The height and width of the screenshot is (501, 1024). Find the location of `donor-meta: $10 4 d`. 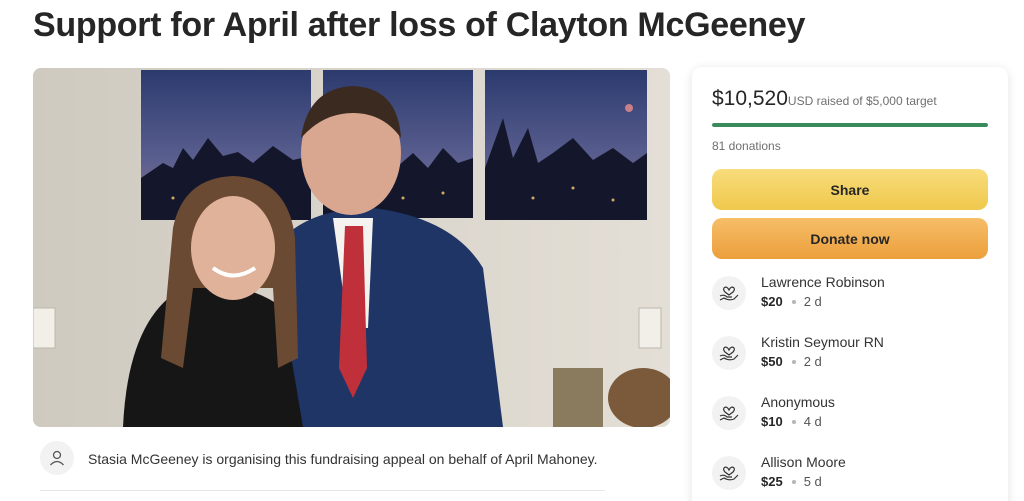

donor-meta: $10 4 d is located at coordinates (791, 421).